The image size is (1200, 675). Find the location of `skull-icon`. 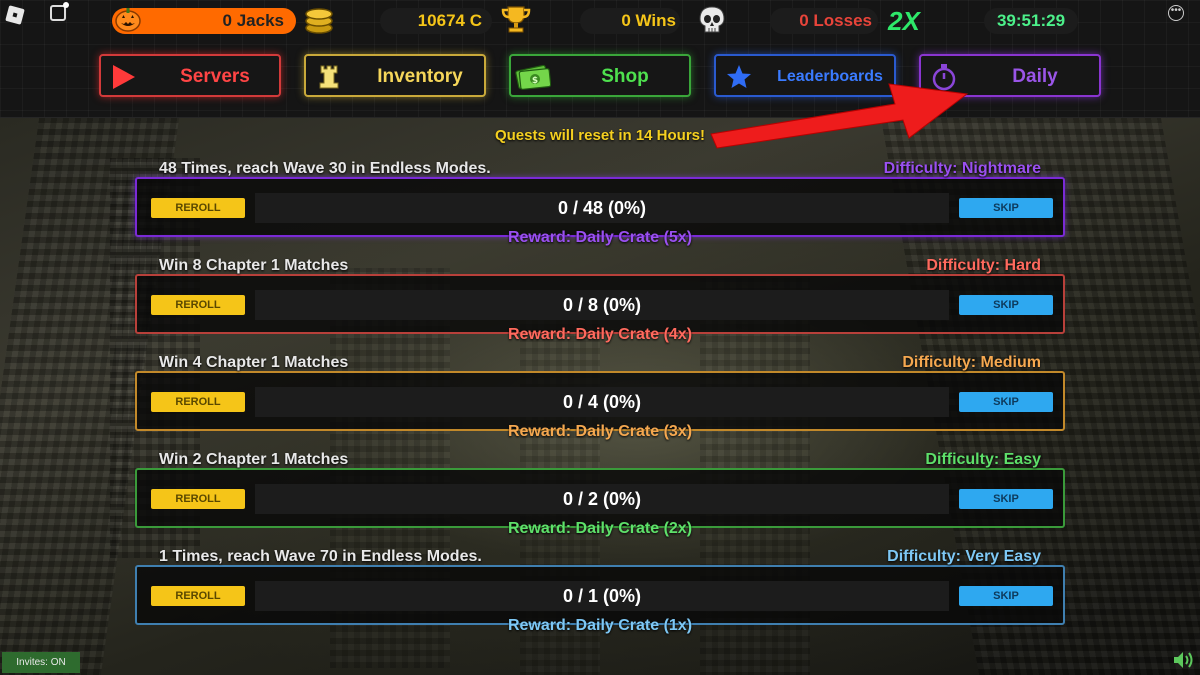

skull-icon is located at coordinates (712, 19).